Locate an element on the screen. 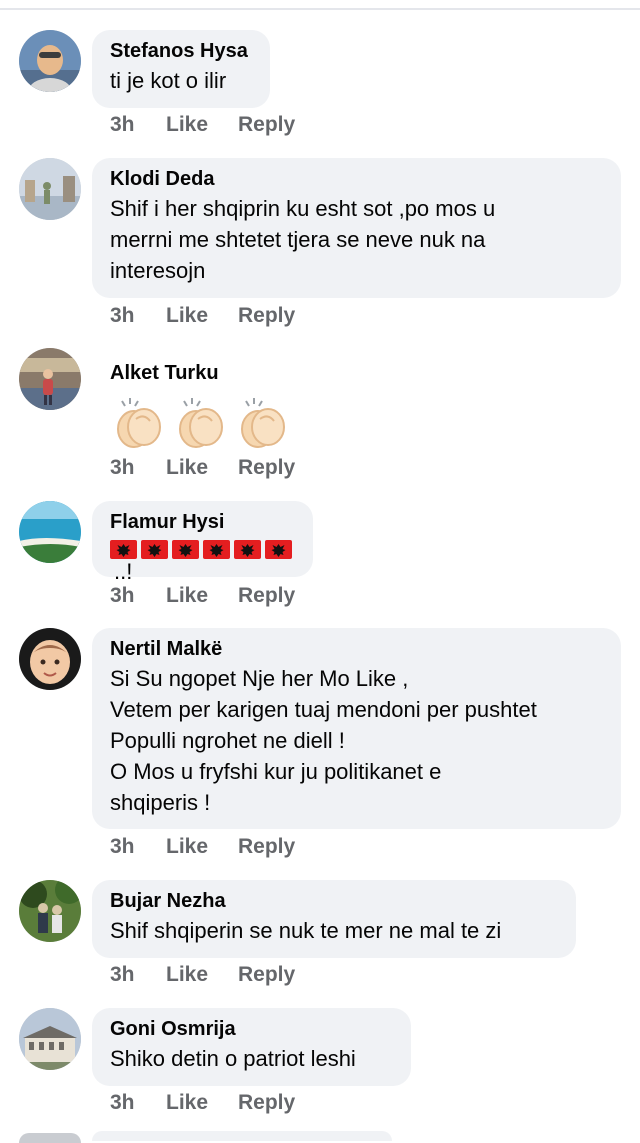 This screenshot has width=640, height=1143. comment-text: Shiko detin o patriot leshi is located at coordinates (233, 1058).